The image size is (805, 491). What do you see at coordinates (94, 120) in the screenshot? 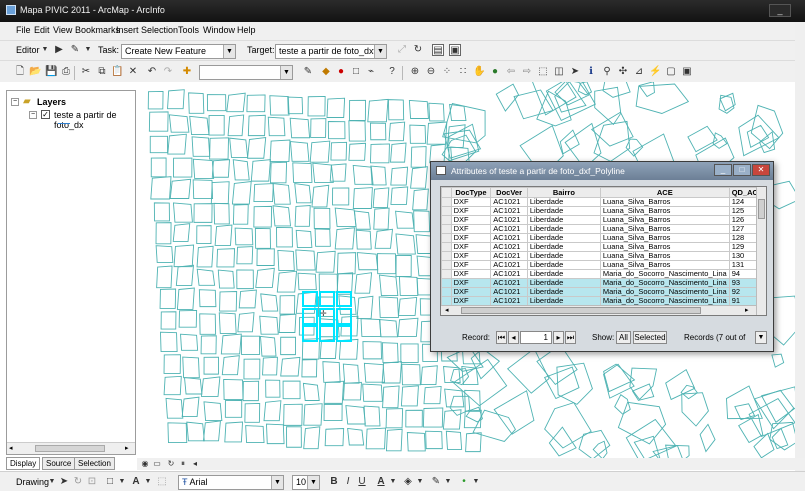
I see `layer-name: teste a partir de foto_dx` at bounding box center [94, 120].